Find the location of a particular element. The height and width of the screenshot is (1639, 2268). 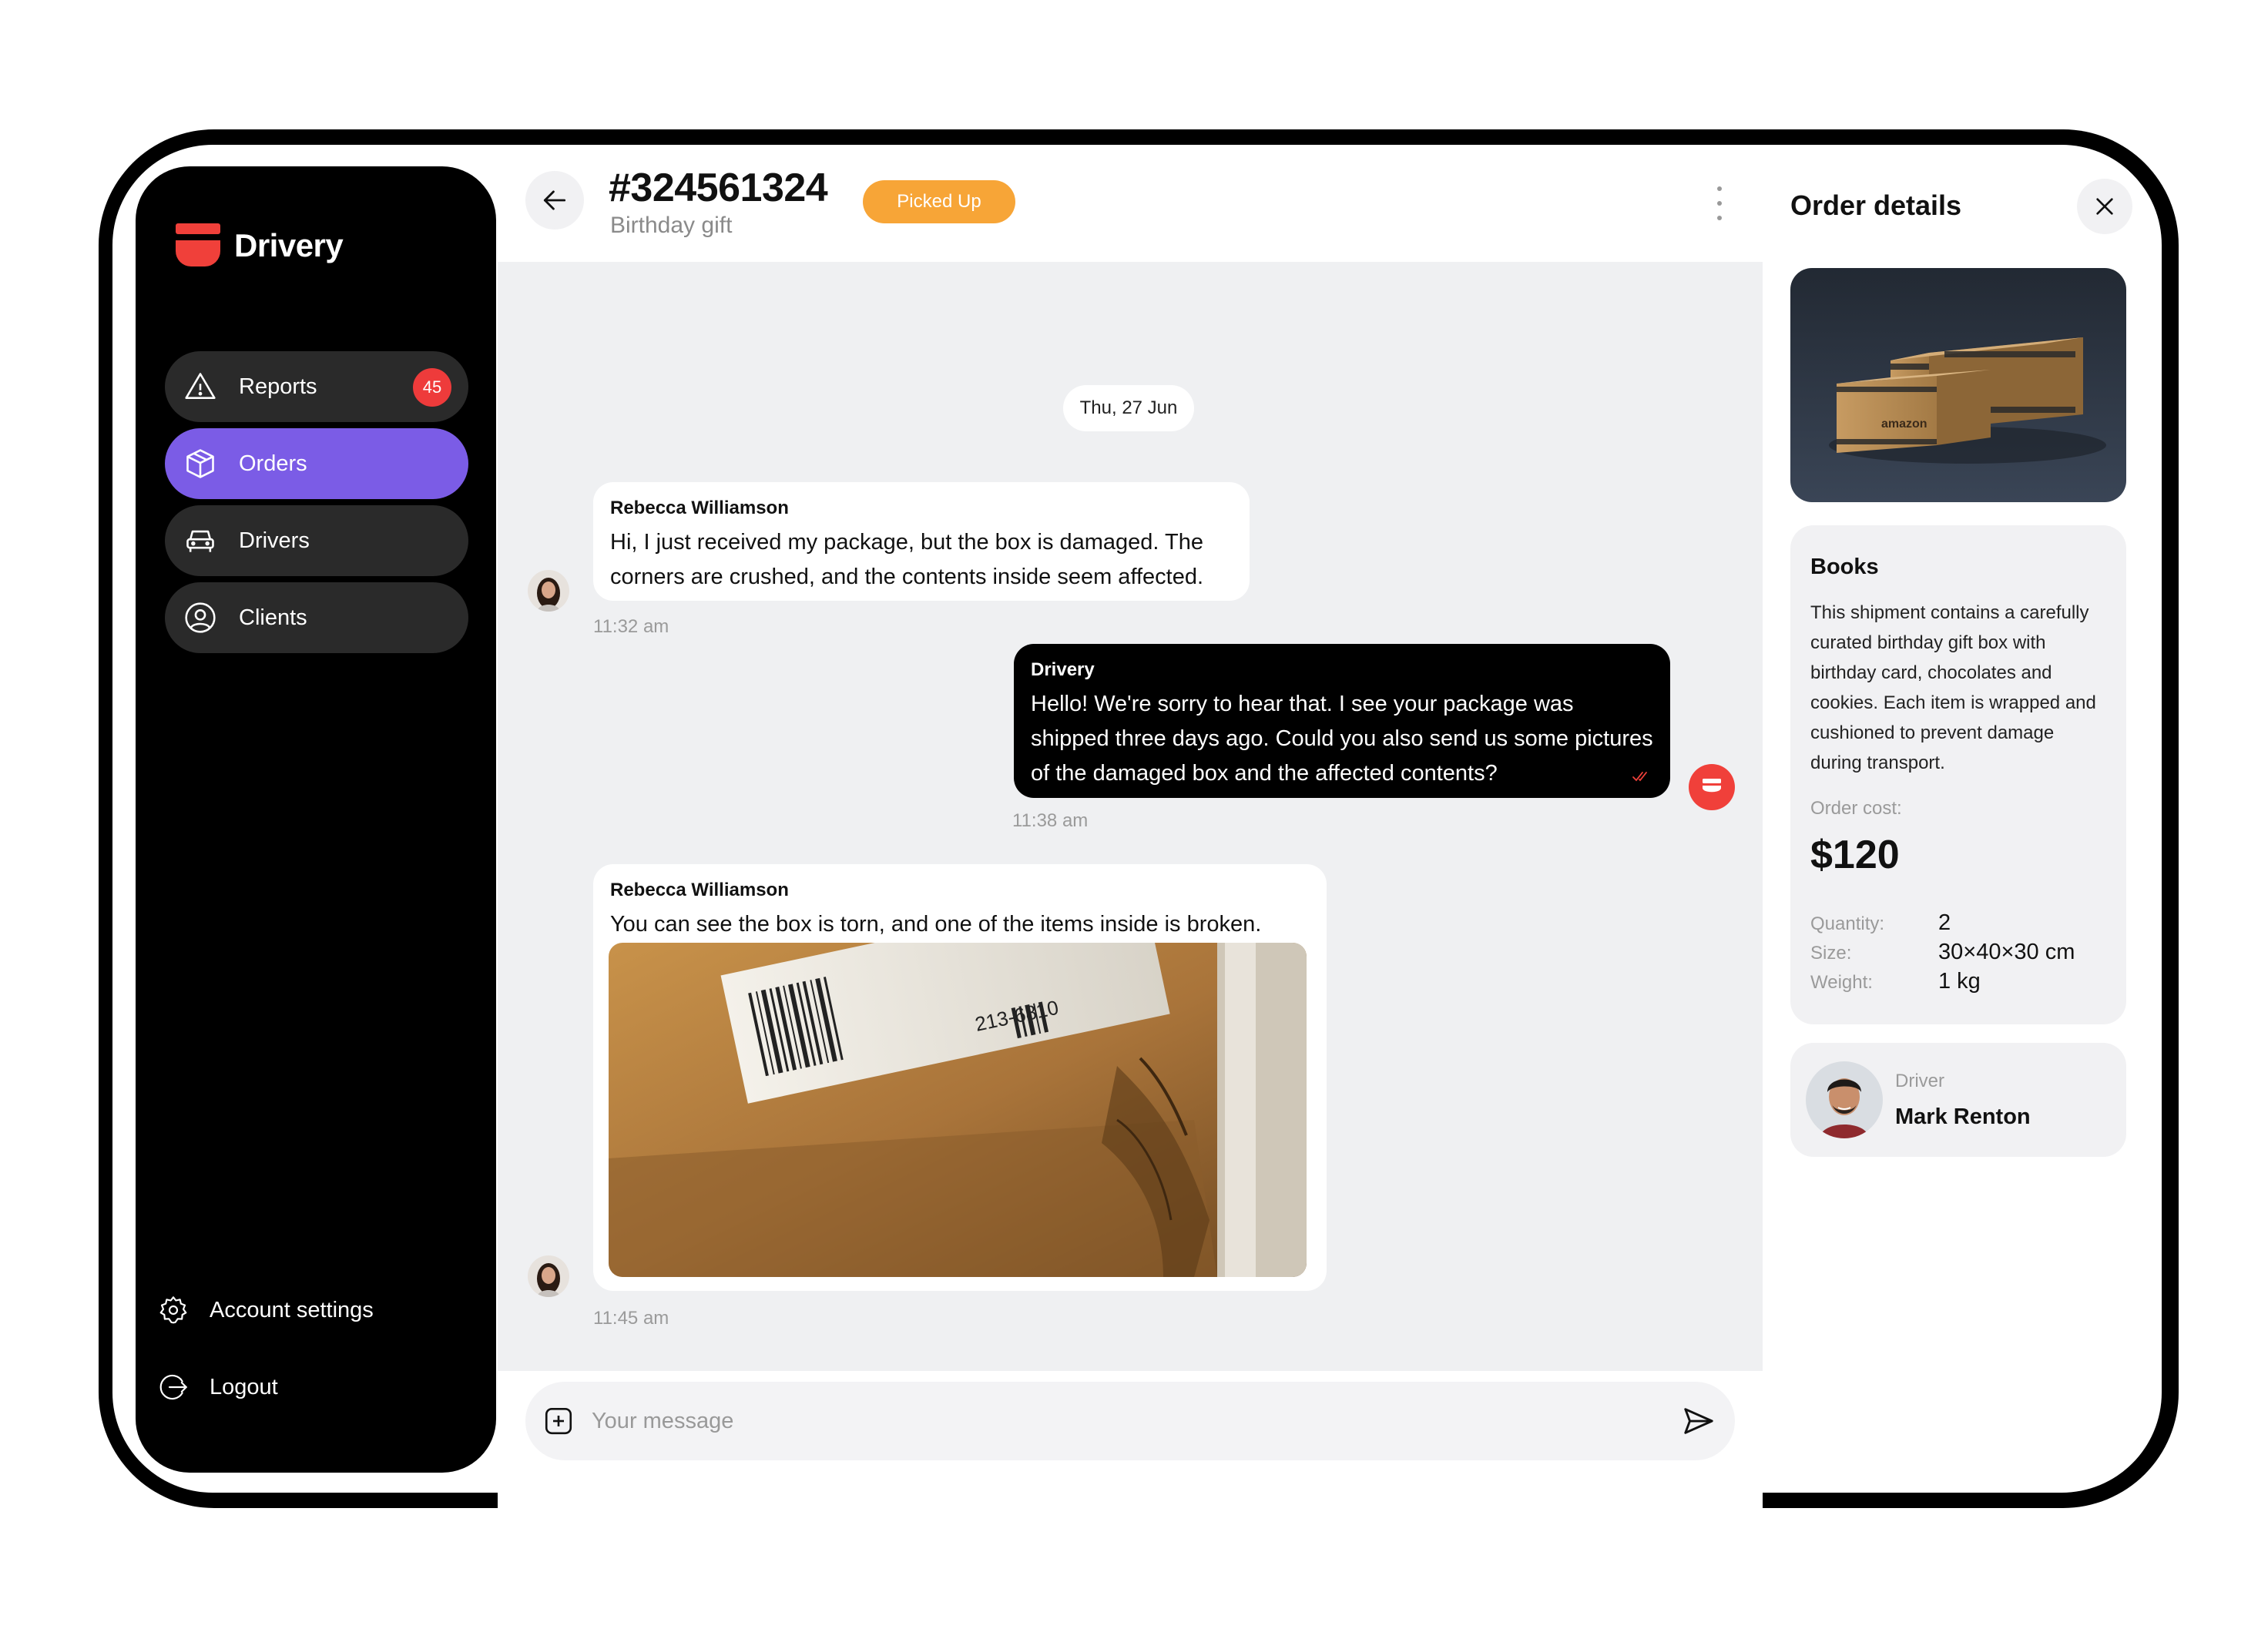

message-time: 11:38 am is located at coordinates (1050, 820).